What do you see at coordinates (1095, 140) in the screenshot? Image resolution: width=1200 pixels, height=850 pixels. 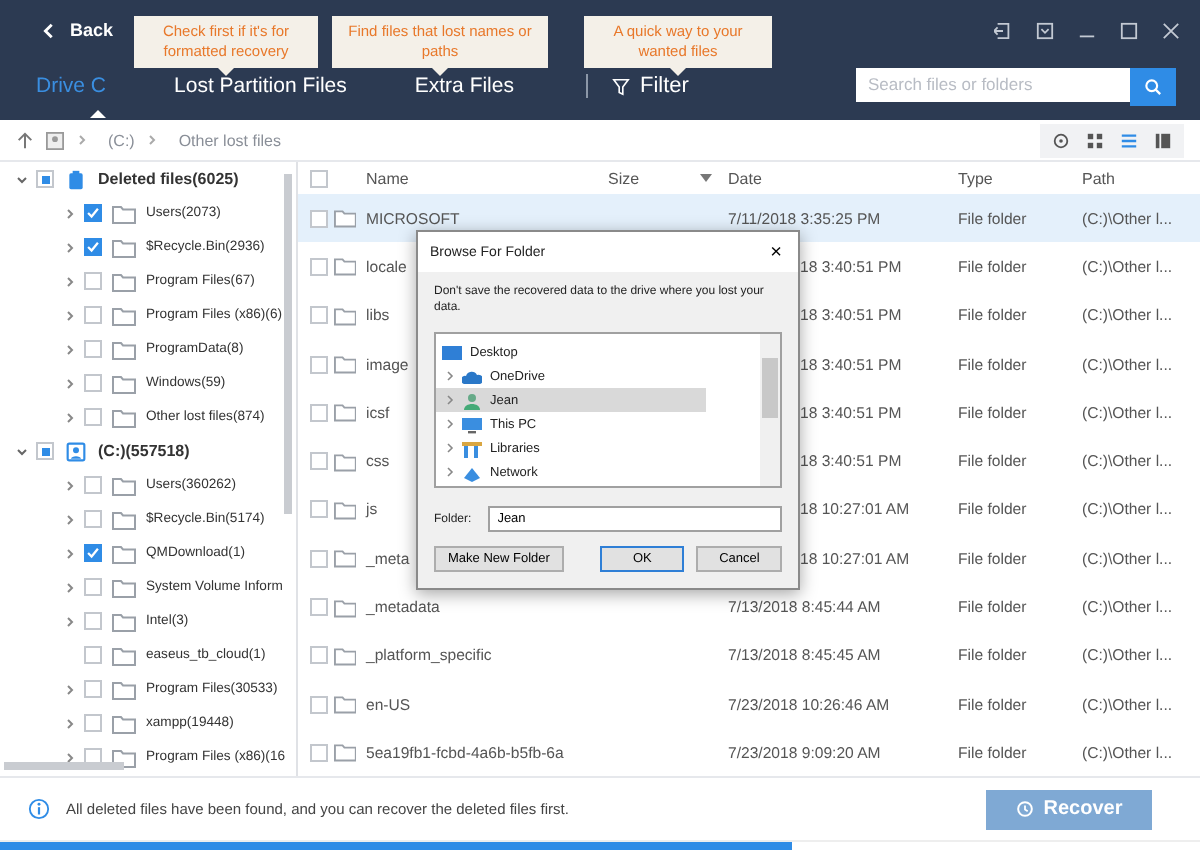 I see `grid-icon` at bounding box center [1095, 140].